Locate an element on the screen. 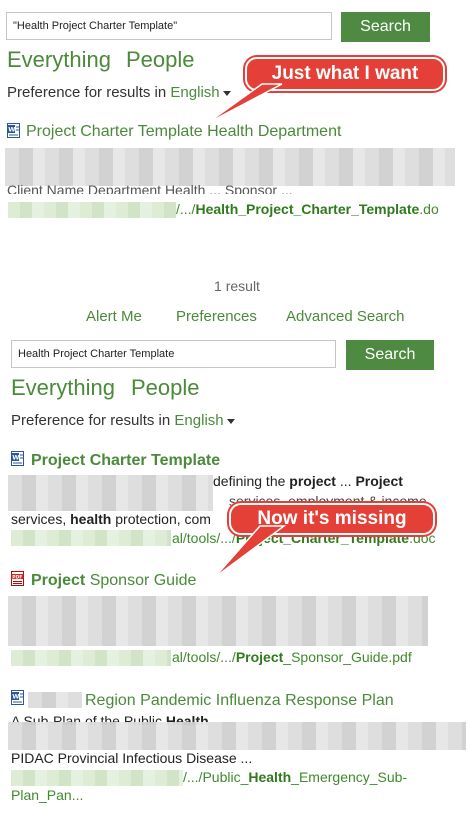  callout-pointer-top is located at coordinates (244, 104).